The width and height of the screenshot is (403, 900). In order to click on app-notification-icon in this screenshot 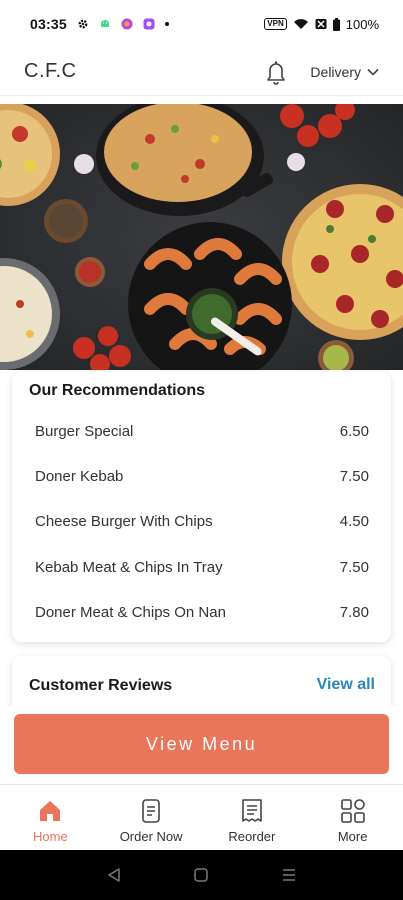, I will do `click(127, 24)`.